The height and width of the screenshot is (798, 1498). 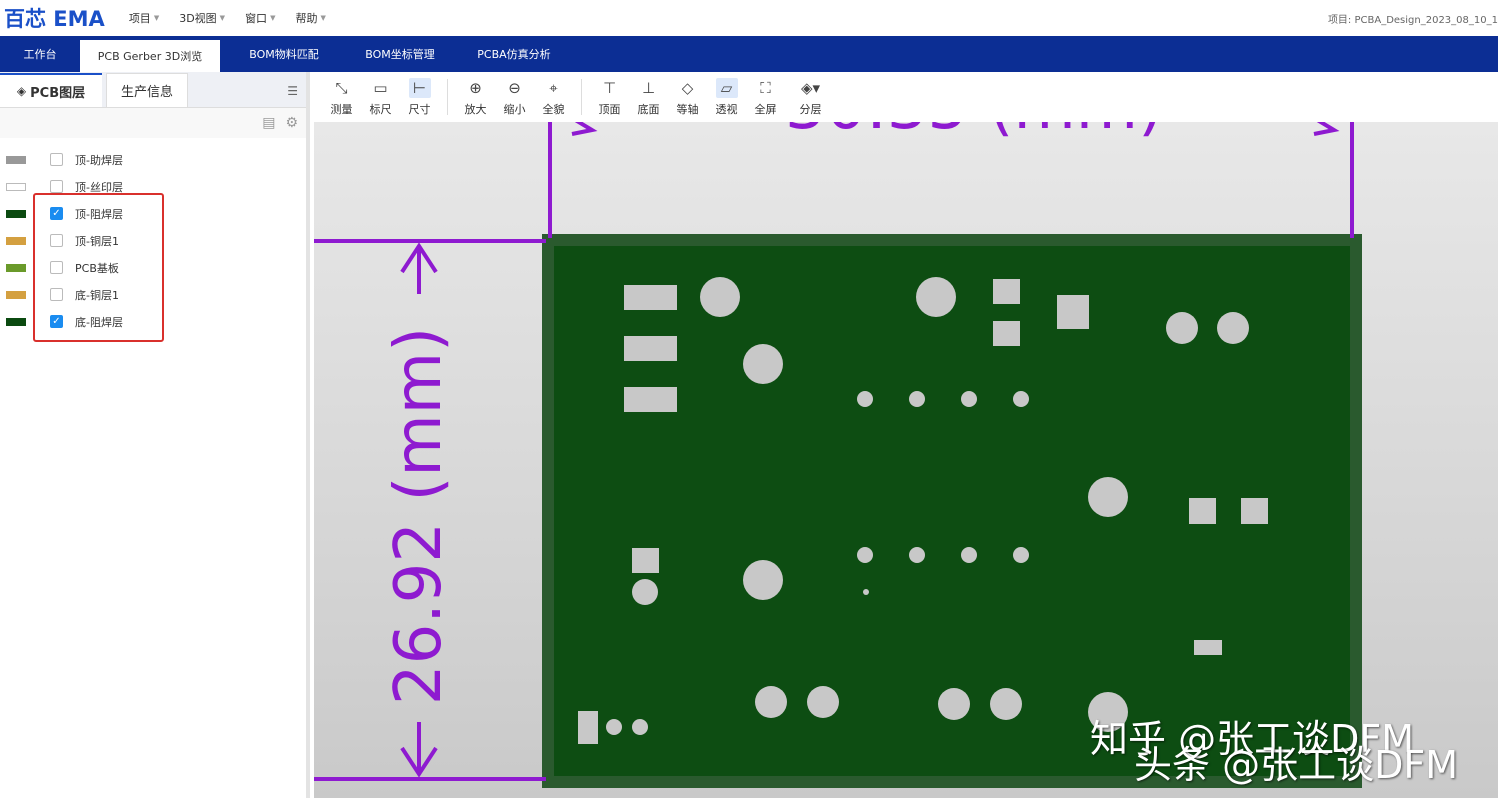 What do you see at coordinates (147, 90) in the screenshot?
I see `tab-production-info: 生产信息` at bounding box center [147, 90].